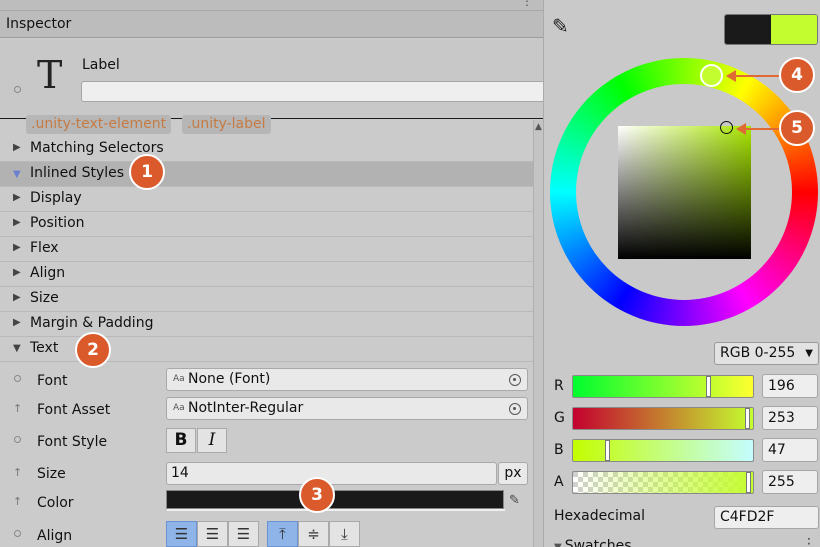  I want to click on font-asset-field-value: NotInter-Regular, so click(246, 408).